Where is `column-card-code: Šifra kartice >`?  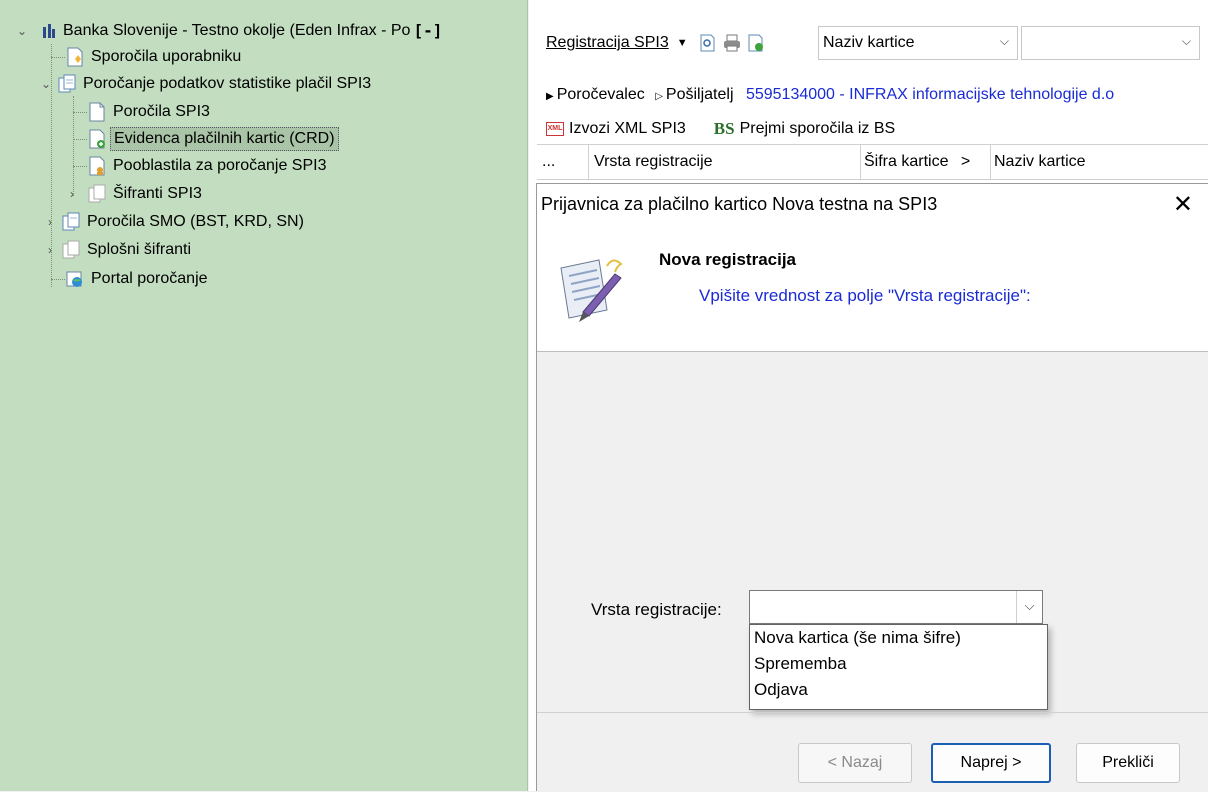
column-card-code: Šifra kartice > is located at coordinates (926, 162).